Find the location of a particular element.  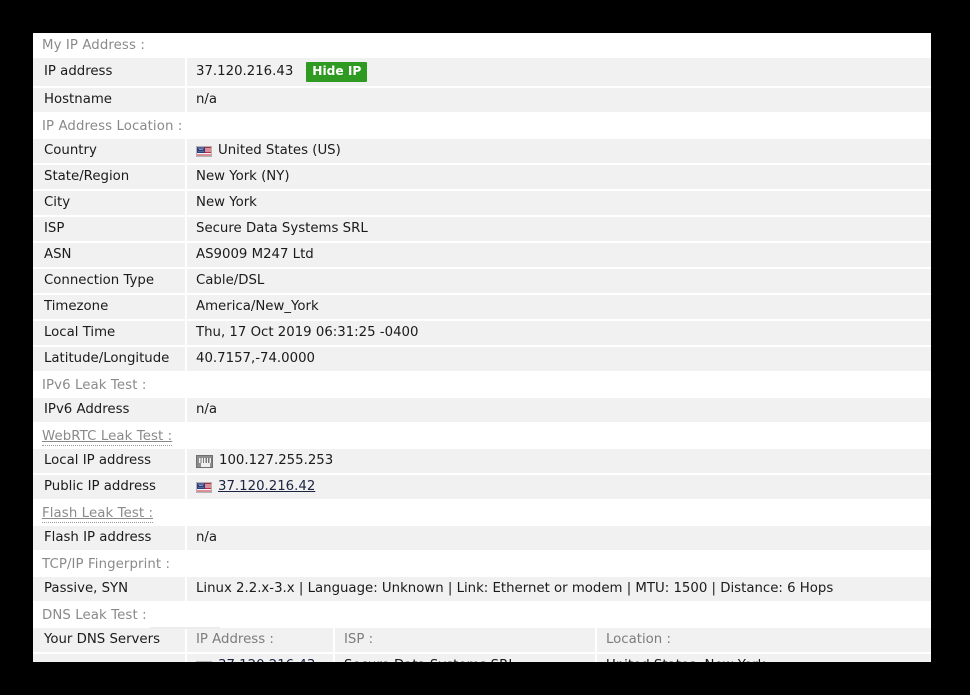

table-row-local-ip-address: Local IP address 100.127.255.253 is located at coordinates (482, 462).